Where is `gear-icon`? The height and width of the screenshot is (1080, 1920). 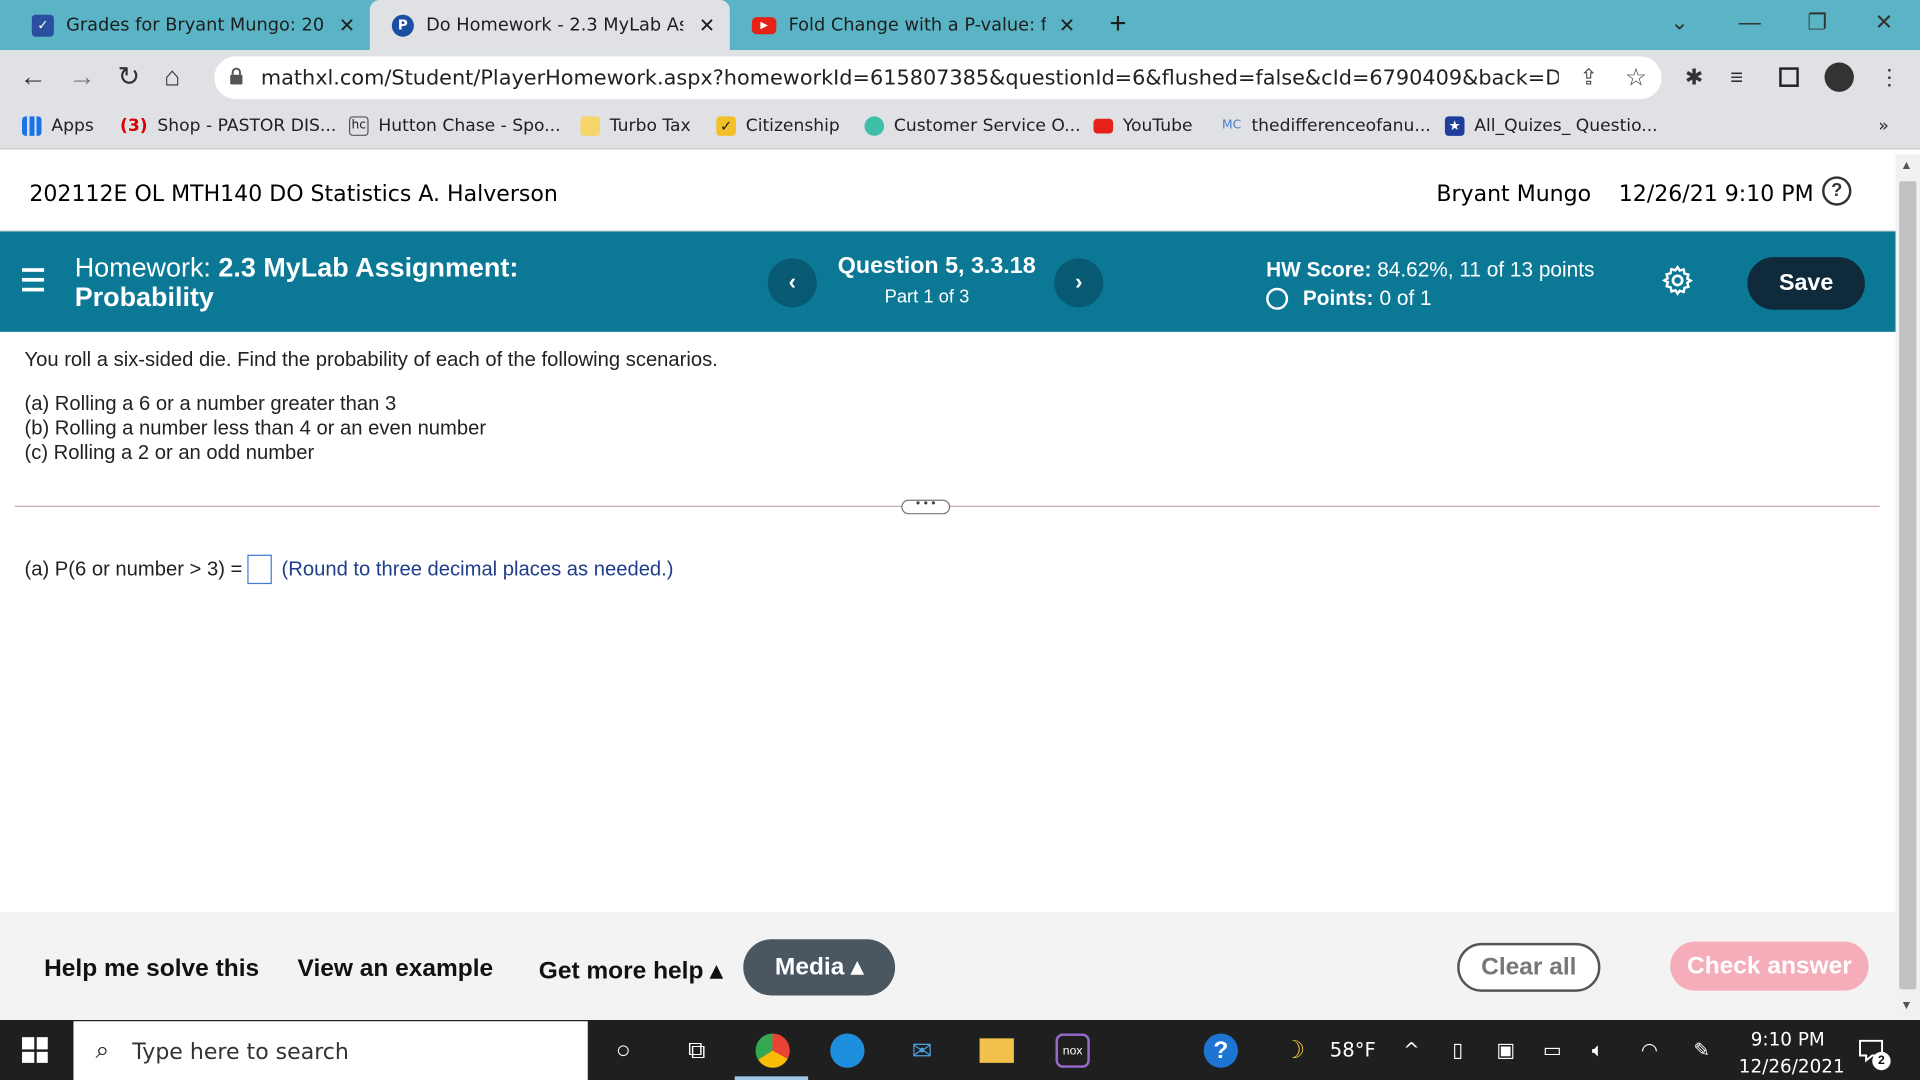
gear-icon is located at coordinates (1677, 280).